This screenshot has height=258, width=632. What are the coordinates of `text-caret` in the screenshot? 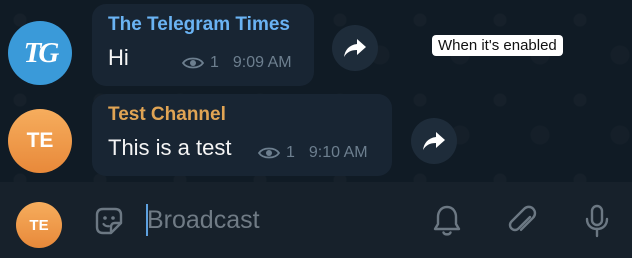 It's located at (147, 220).